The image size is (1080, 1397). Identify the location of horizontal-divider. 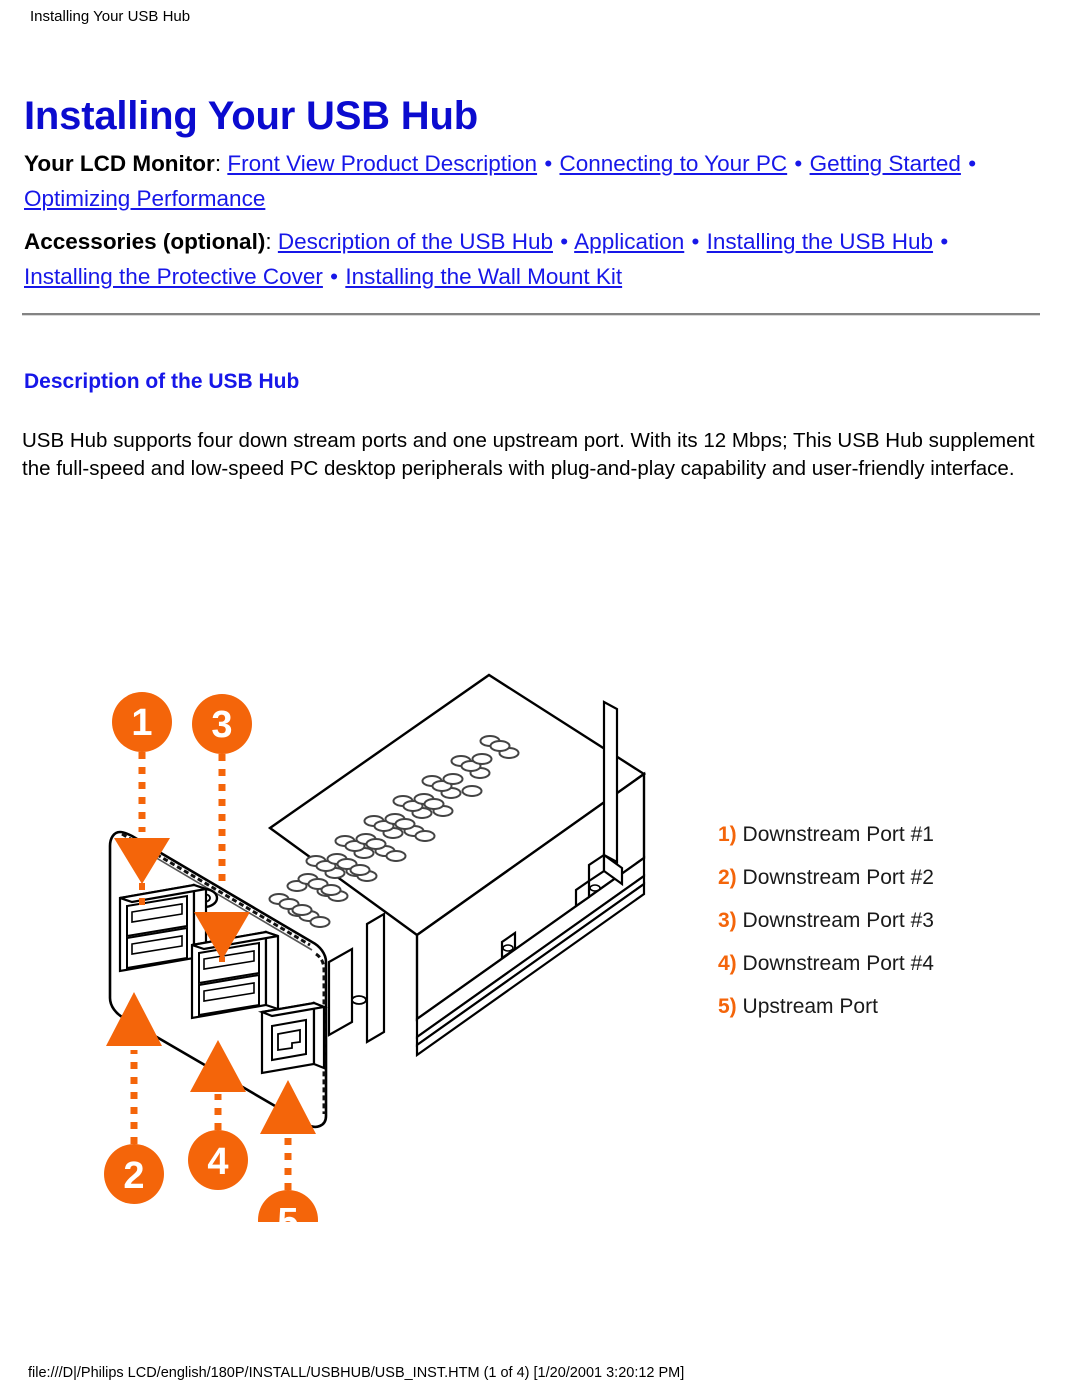
(531, 314).